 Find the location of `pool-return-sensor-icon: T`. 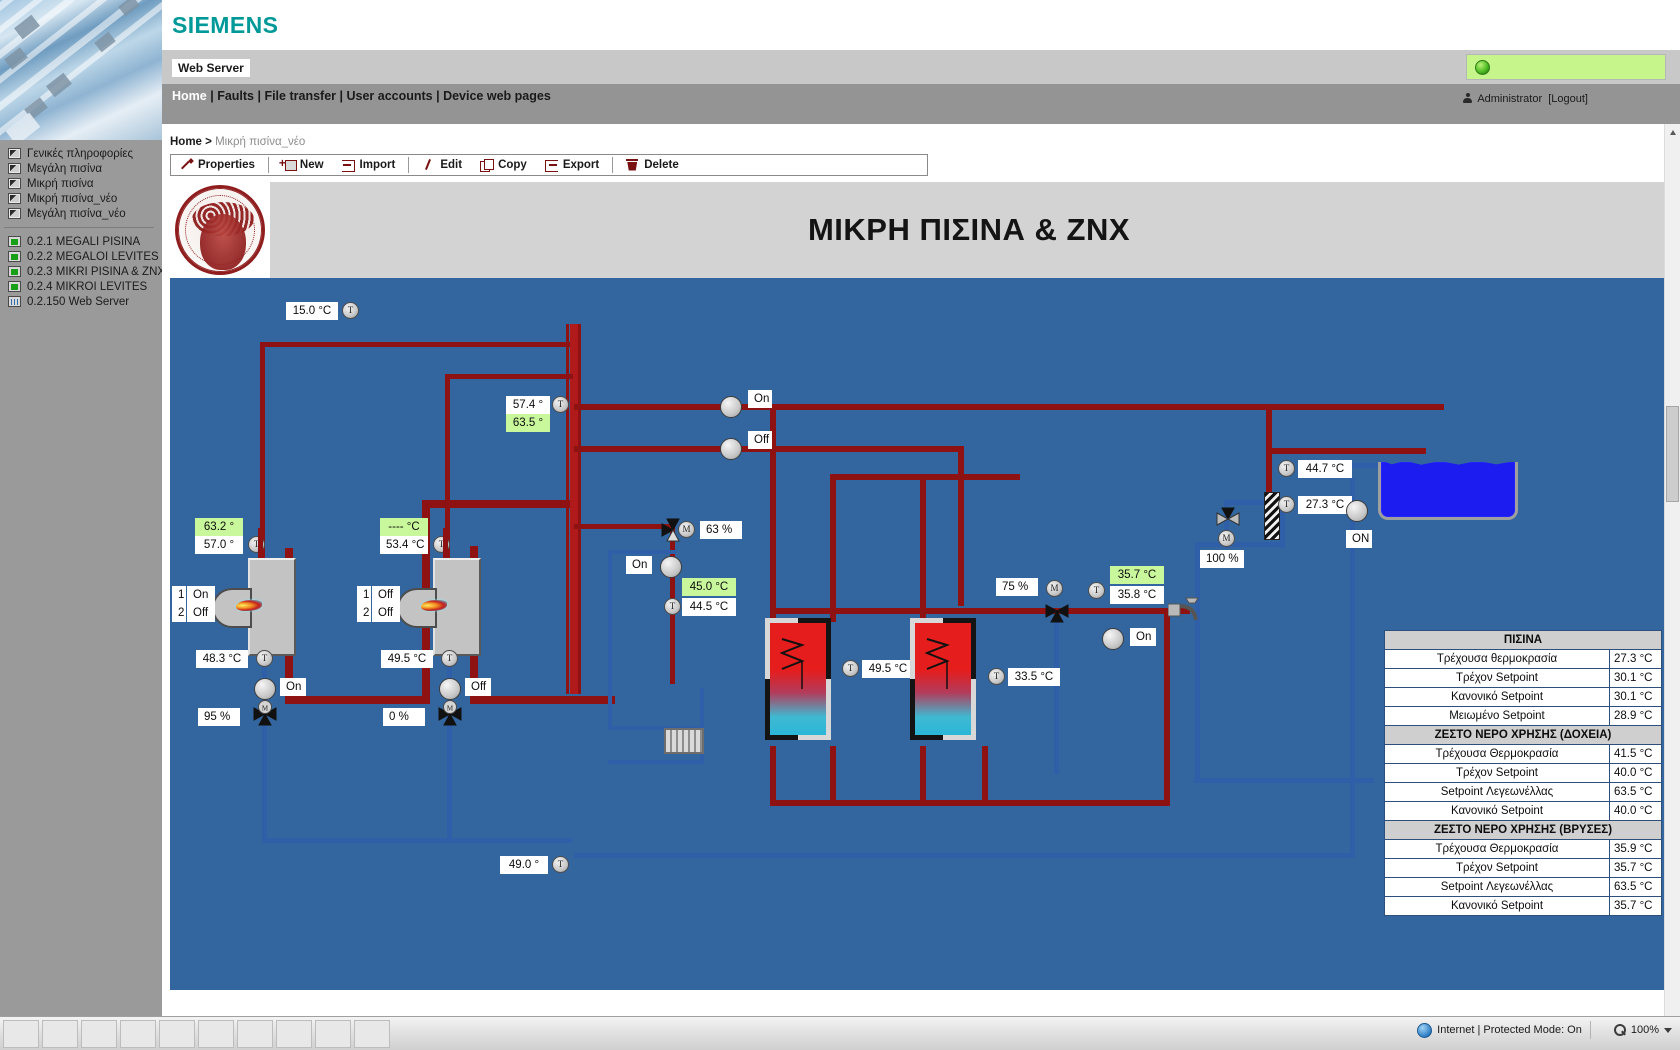

pool-return-sensor-icon: T is located at coordinates (560, 864).